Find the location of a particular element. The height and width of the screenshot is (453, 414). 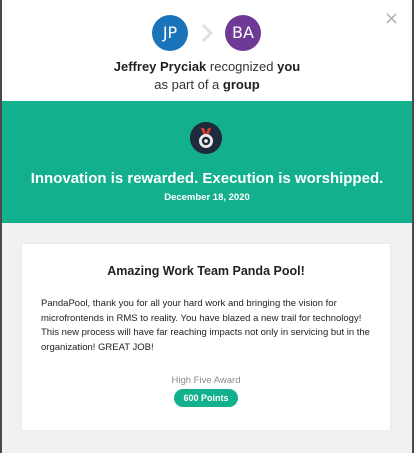

giver-avatar: JP is located at coordinates (170, 33).